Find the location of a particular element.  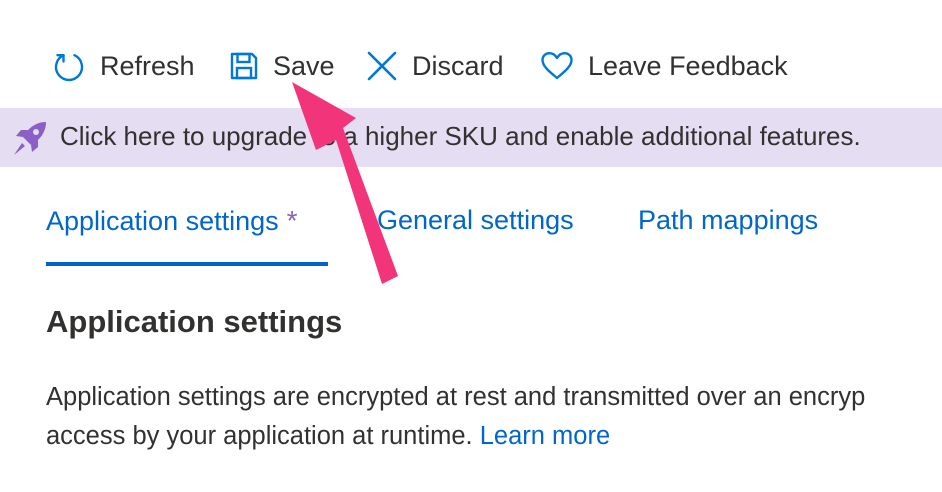

refresh-icon is located at coordinates (69, 66).